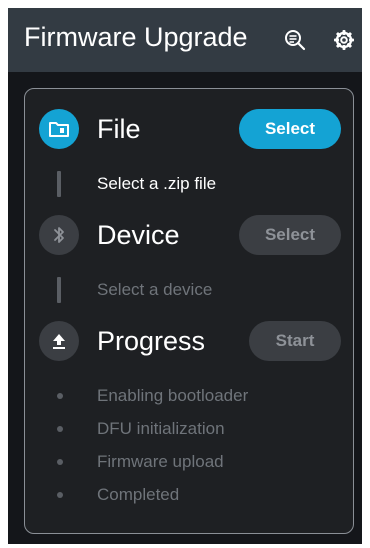 This screenshot has height=548, width=370. I want to click on file-step-label: File, so click(119, 129).